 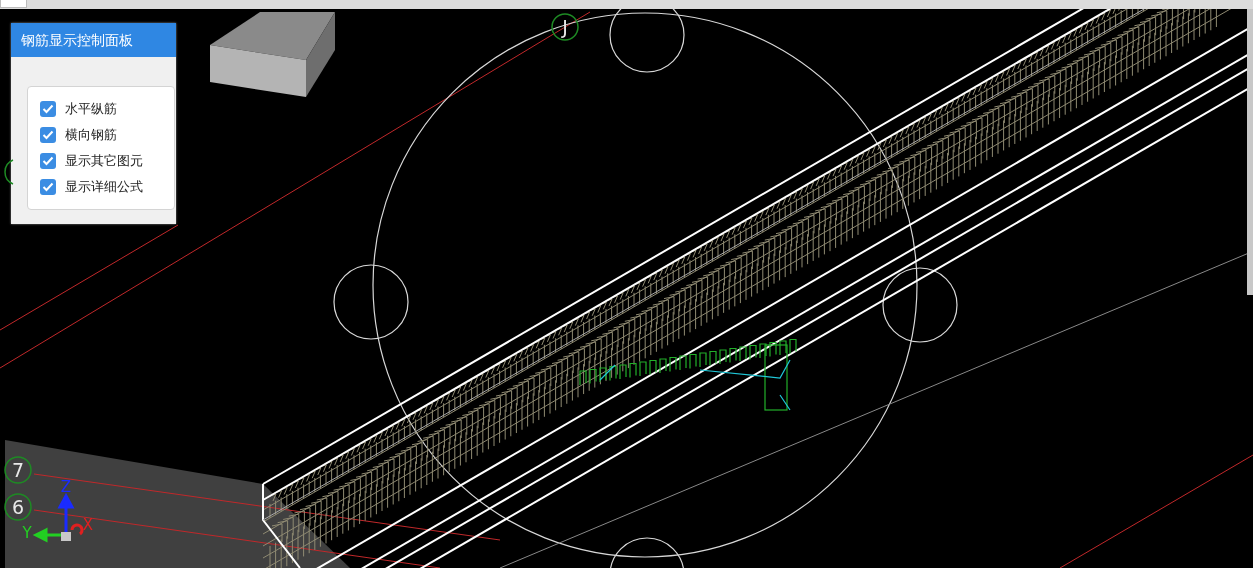 What do you see at coordinates (91, 134) in the screenshot?
I see `checkbox-label: 横向钢筋` at bounding box center [91, 134].